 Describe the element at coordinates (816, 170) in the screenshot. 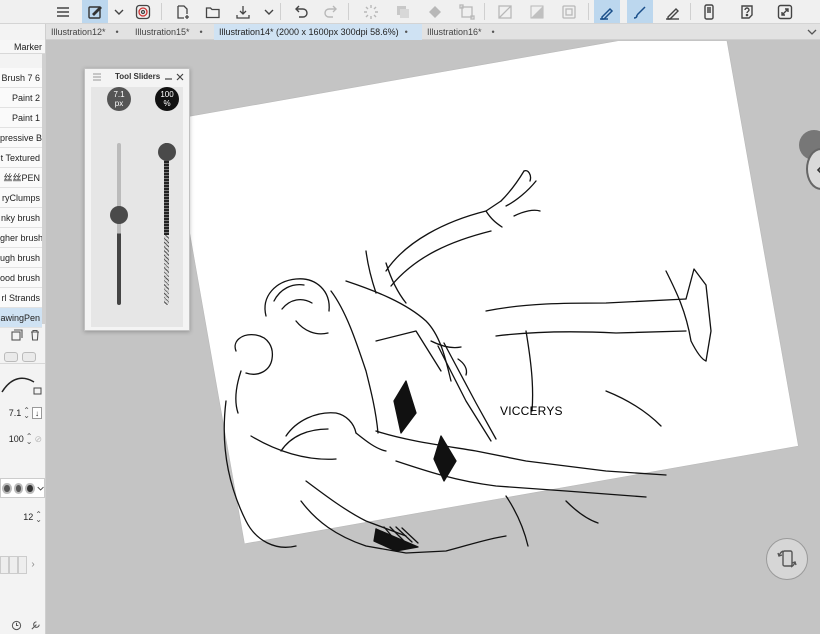

I see `chevron-left-icon` at that location.